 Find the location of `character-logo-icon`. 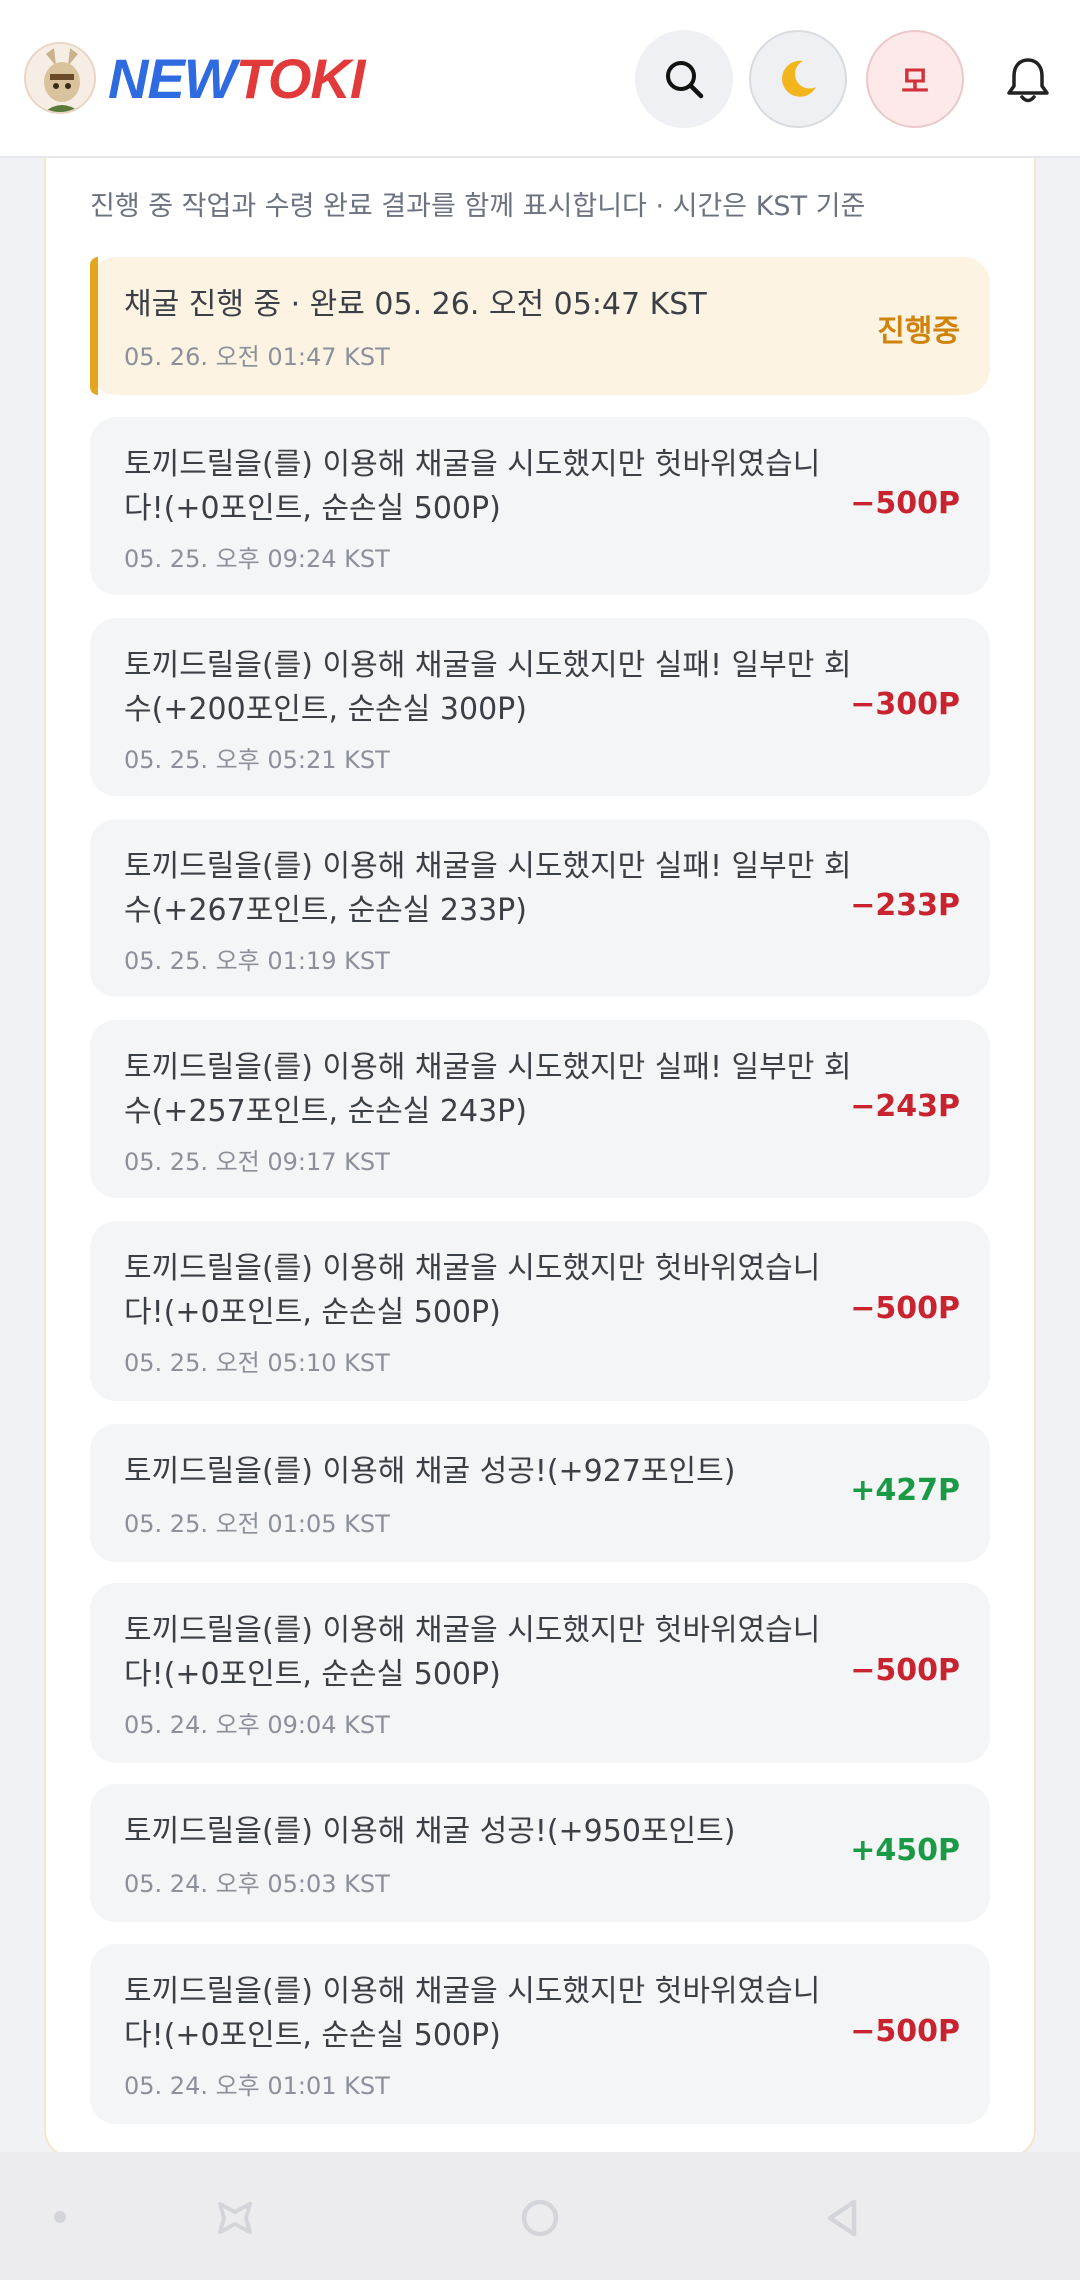

character-logo-icon is located at coordinates (60, 78).